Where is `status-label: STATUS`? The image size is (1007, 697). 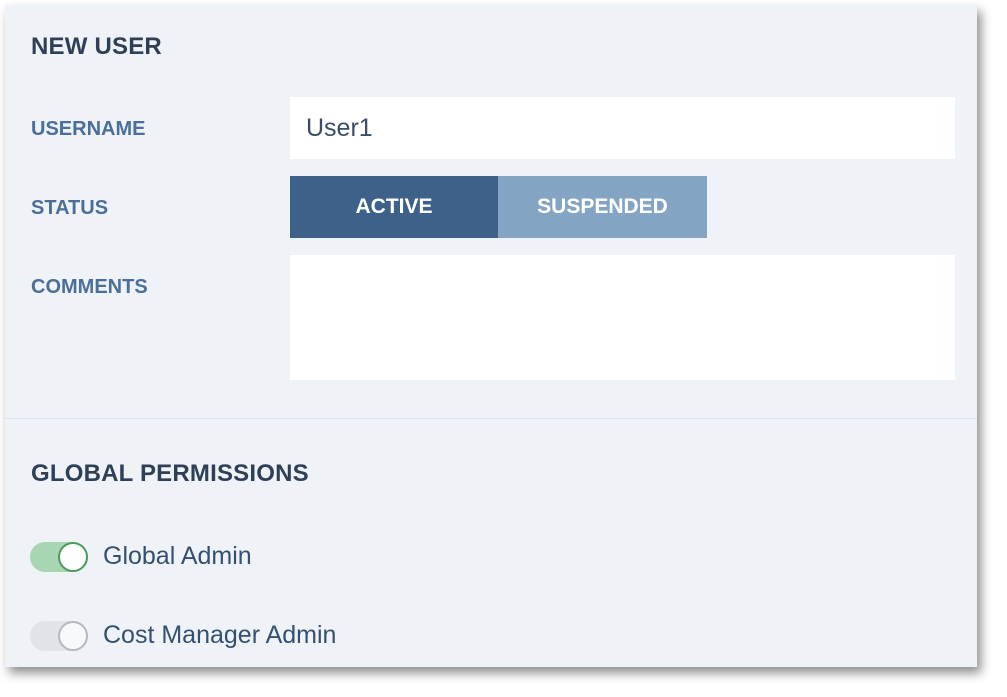
status-label: STATUS is located at coordinates (70, 208).